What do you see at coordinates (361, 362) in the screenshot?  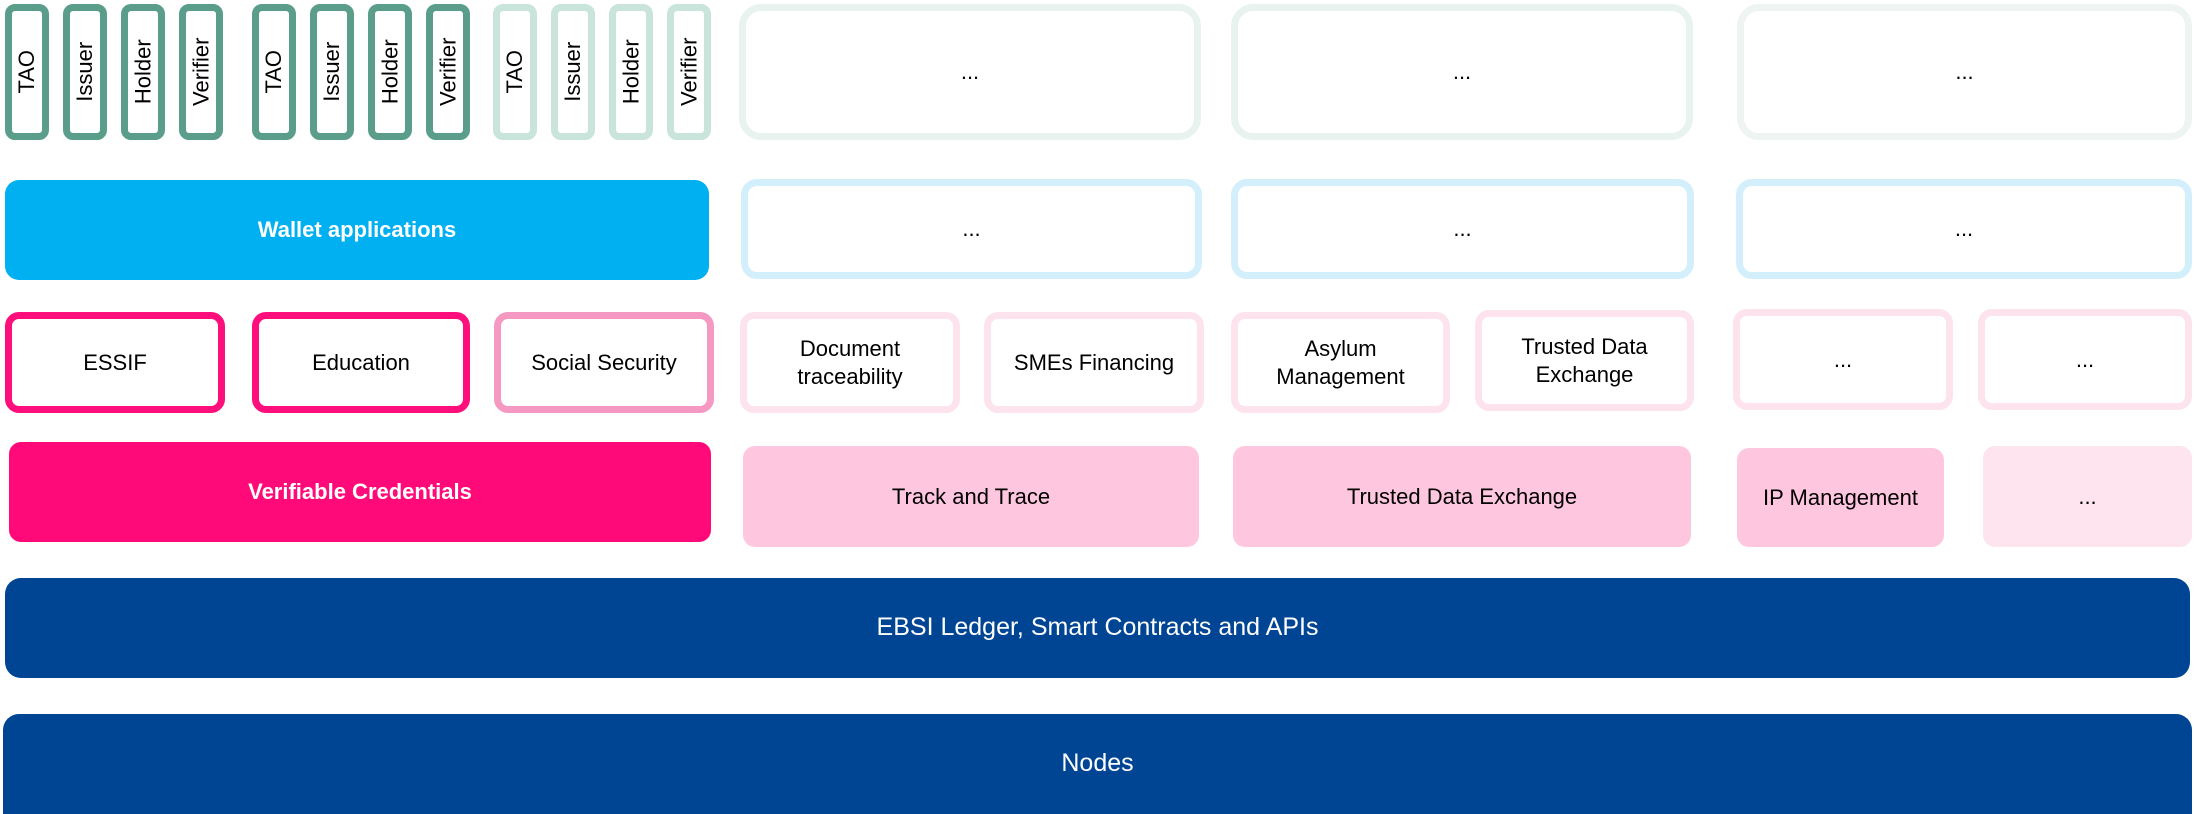 I see `use-case-education: Education` at bounding box center [361, 362].